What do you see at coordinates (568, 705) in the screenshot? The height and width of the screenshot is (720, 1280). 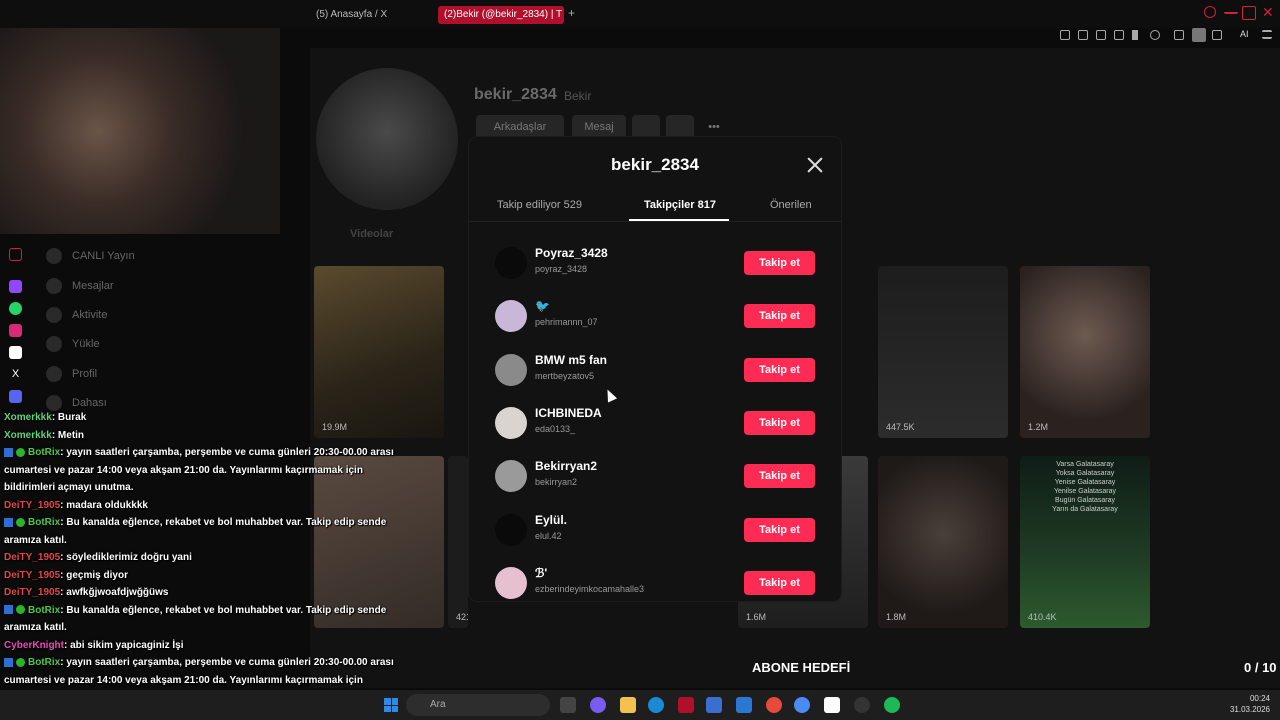 I see `task-view-icon` at bounding box center [568, 705].